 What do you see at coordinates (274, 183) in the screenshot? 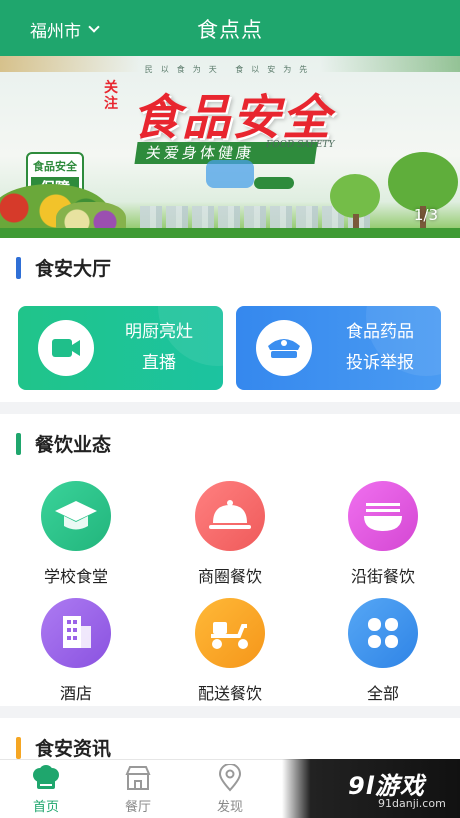
I see `banner-pill-decoration` at bounding box center [274, 183].